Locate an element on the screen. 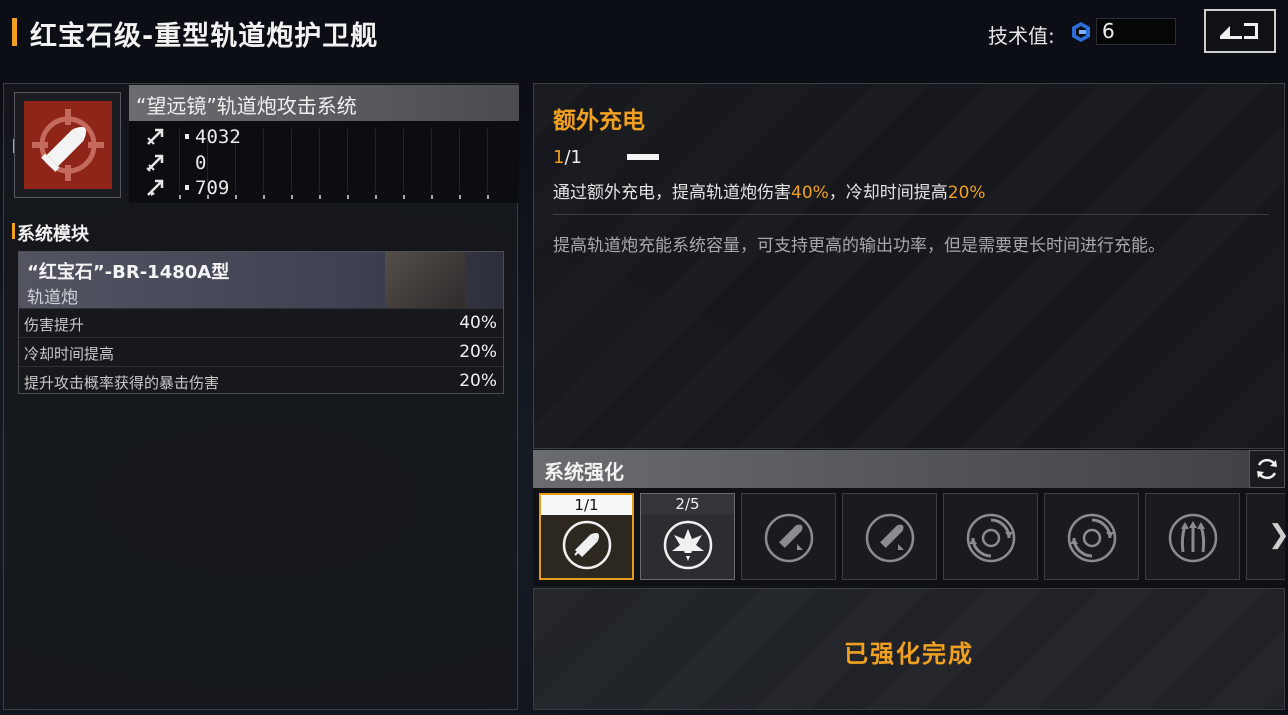 Image resolution: width=1288 pixels, height=715 pixels. enhance-slot-2: 2/5 is located at coordinates (687, 536).